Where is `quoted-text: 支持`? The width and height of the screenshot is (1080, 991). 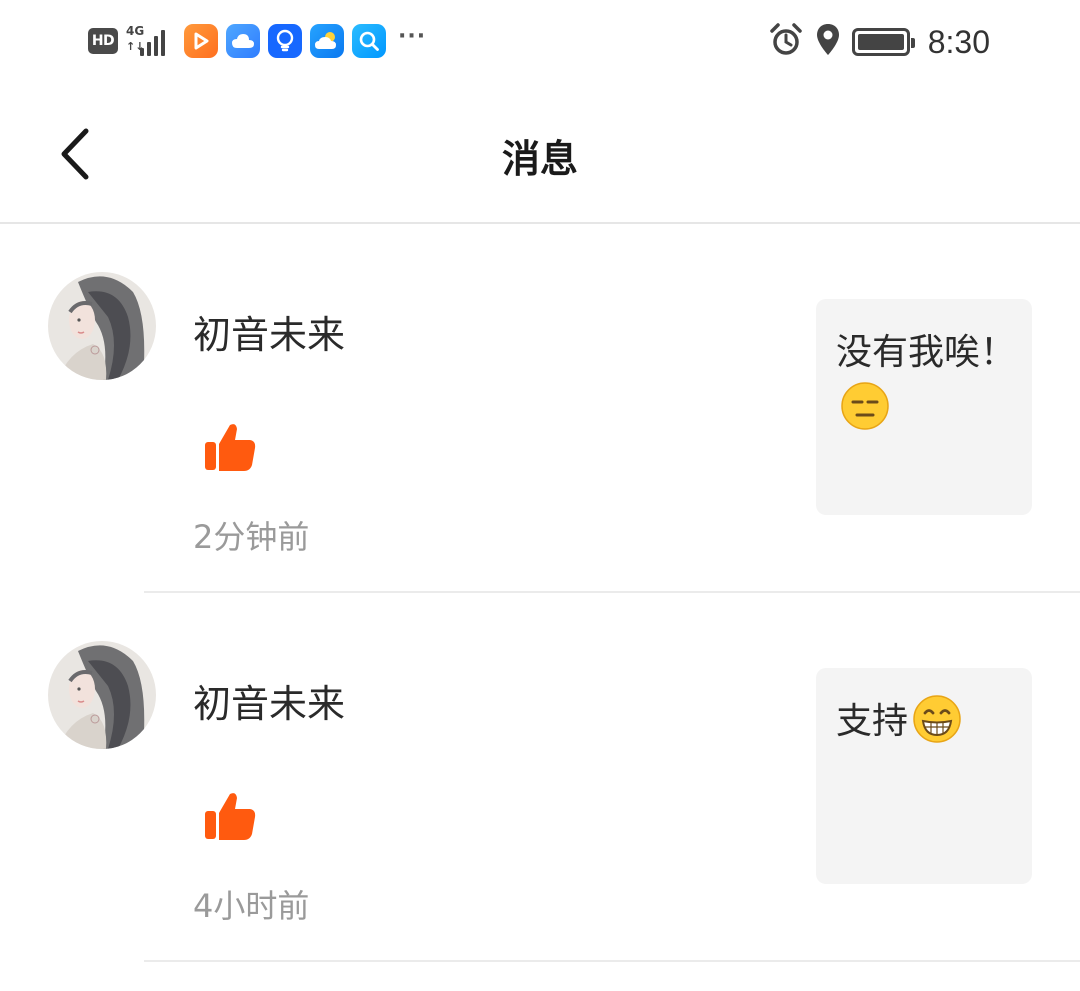
quoted-text: 支持 is located at coordinates (872, 721).